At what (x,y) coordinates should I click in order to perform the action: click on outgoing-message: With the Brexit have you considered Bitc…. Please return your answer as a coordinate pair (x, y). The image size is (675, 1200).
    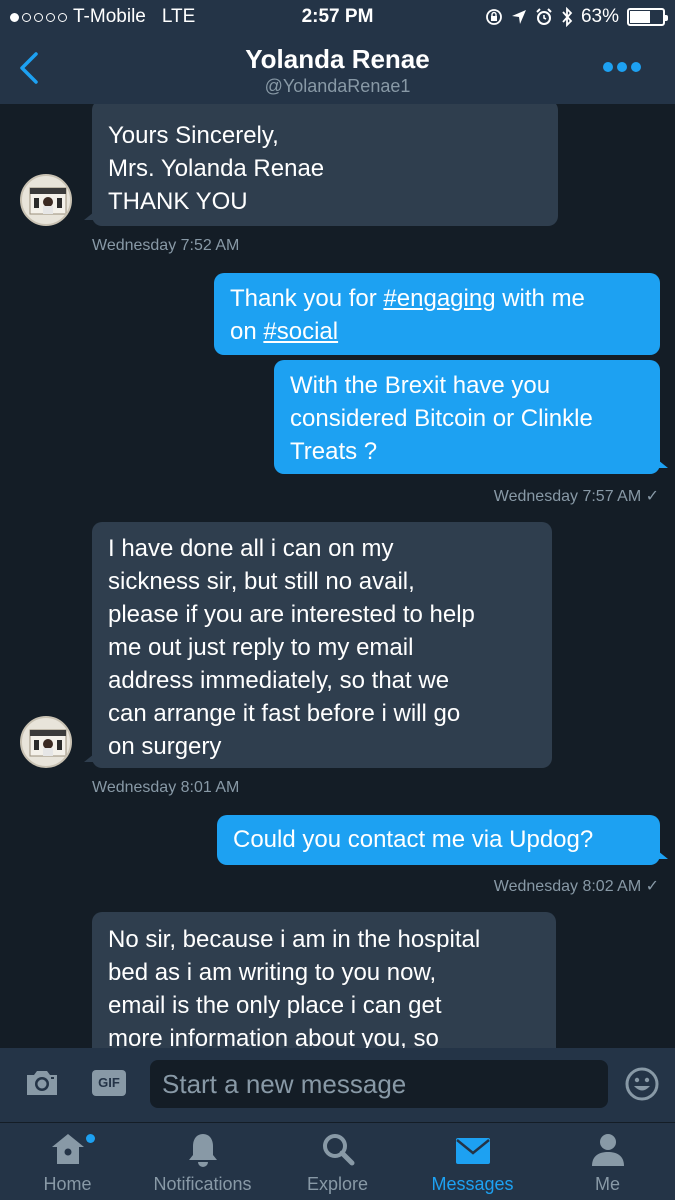
    Looking at the image, I should click on (471, 417).